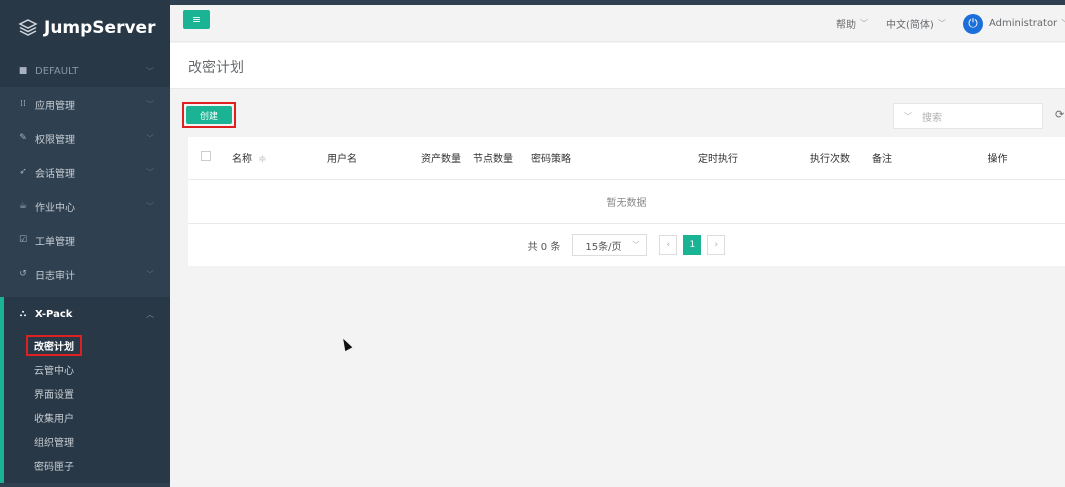 Image resolution: width=1065 pixels, height=487 pixels. What do you see at coordinates (54, 443) in the screenshot?
I see `subitem-label: 组织管理` at bounding box center [54, 443].